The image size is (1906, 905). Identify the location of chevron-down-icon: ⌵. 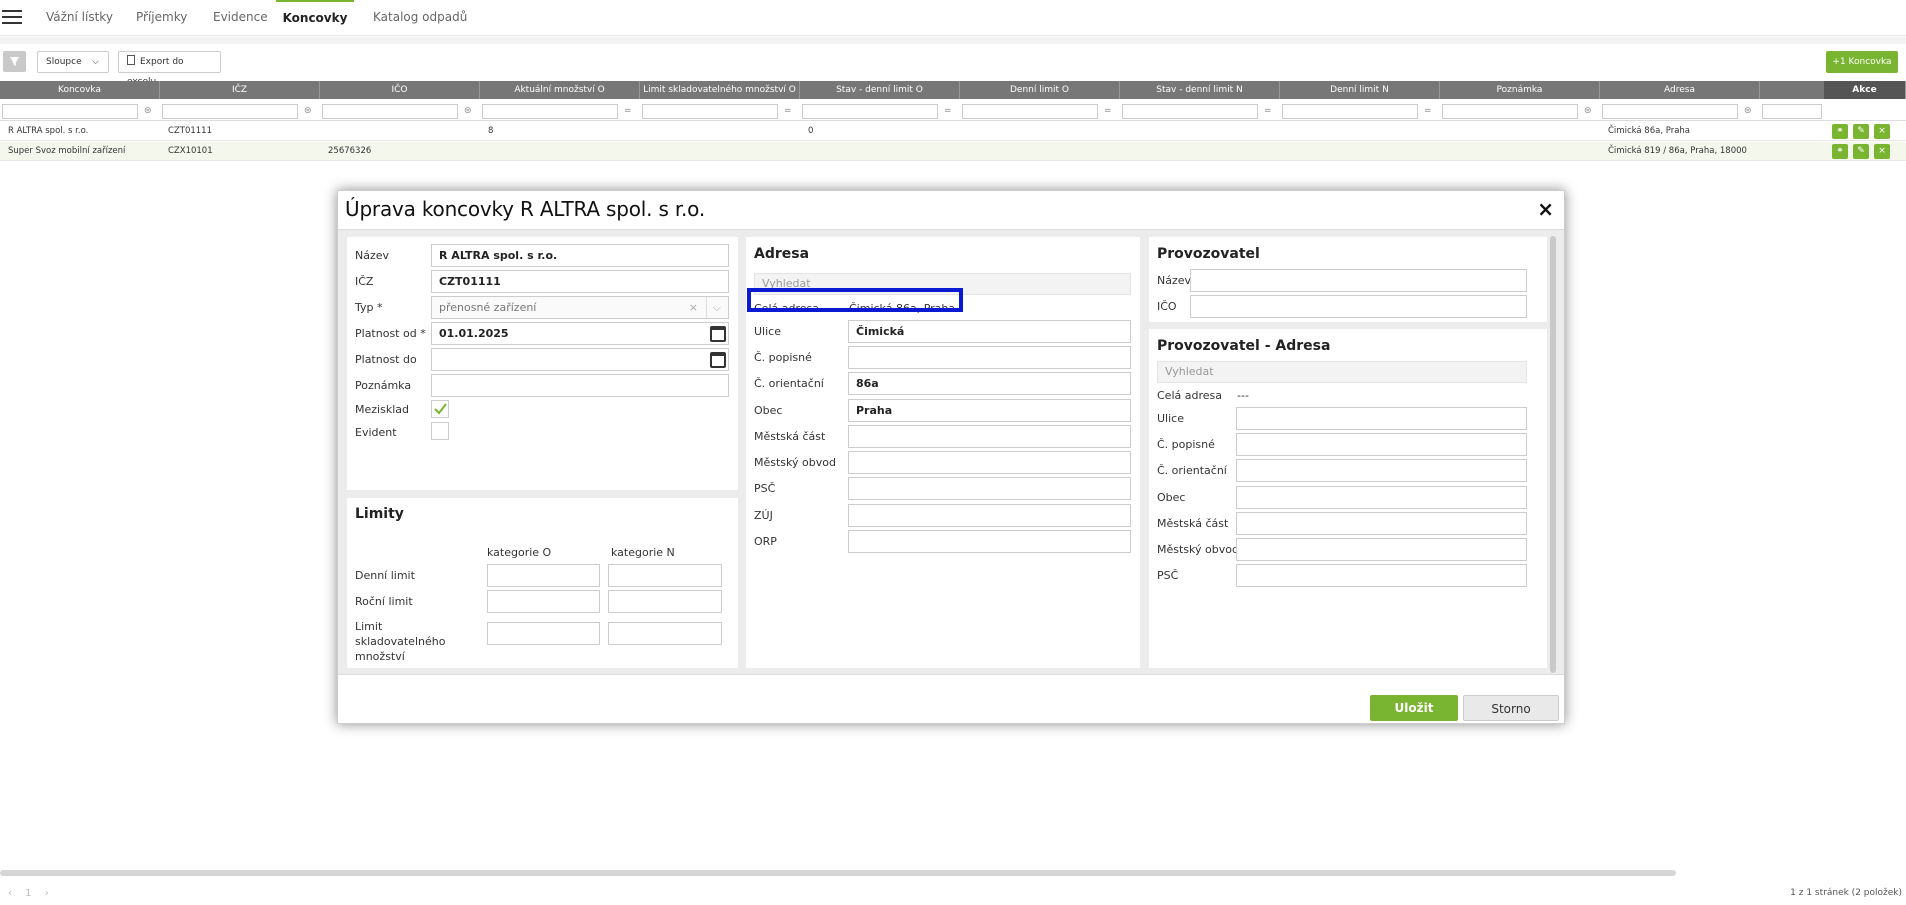
(713, 307).